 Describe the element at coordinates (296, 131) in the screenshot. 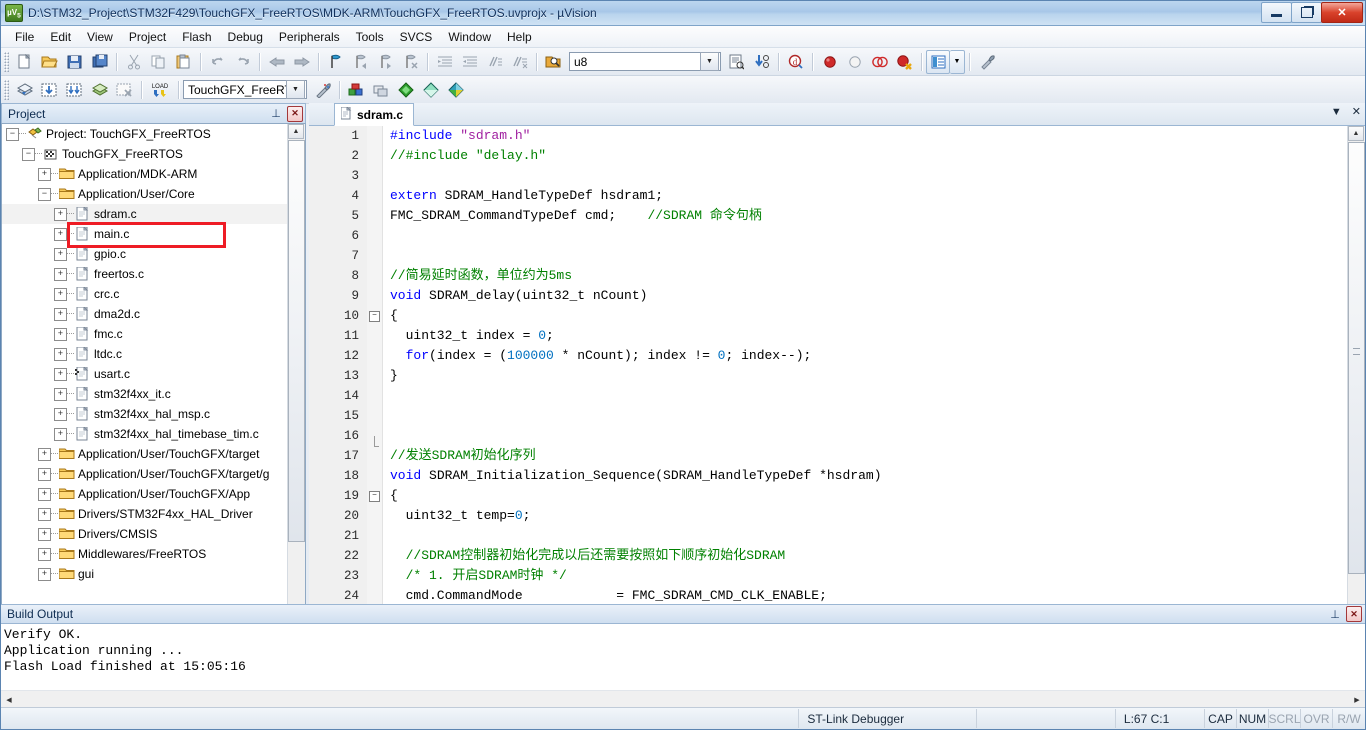

I see `scroll-up-button: ▲` at that location.